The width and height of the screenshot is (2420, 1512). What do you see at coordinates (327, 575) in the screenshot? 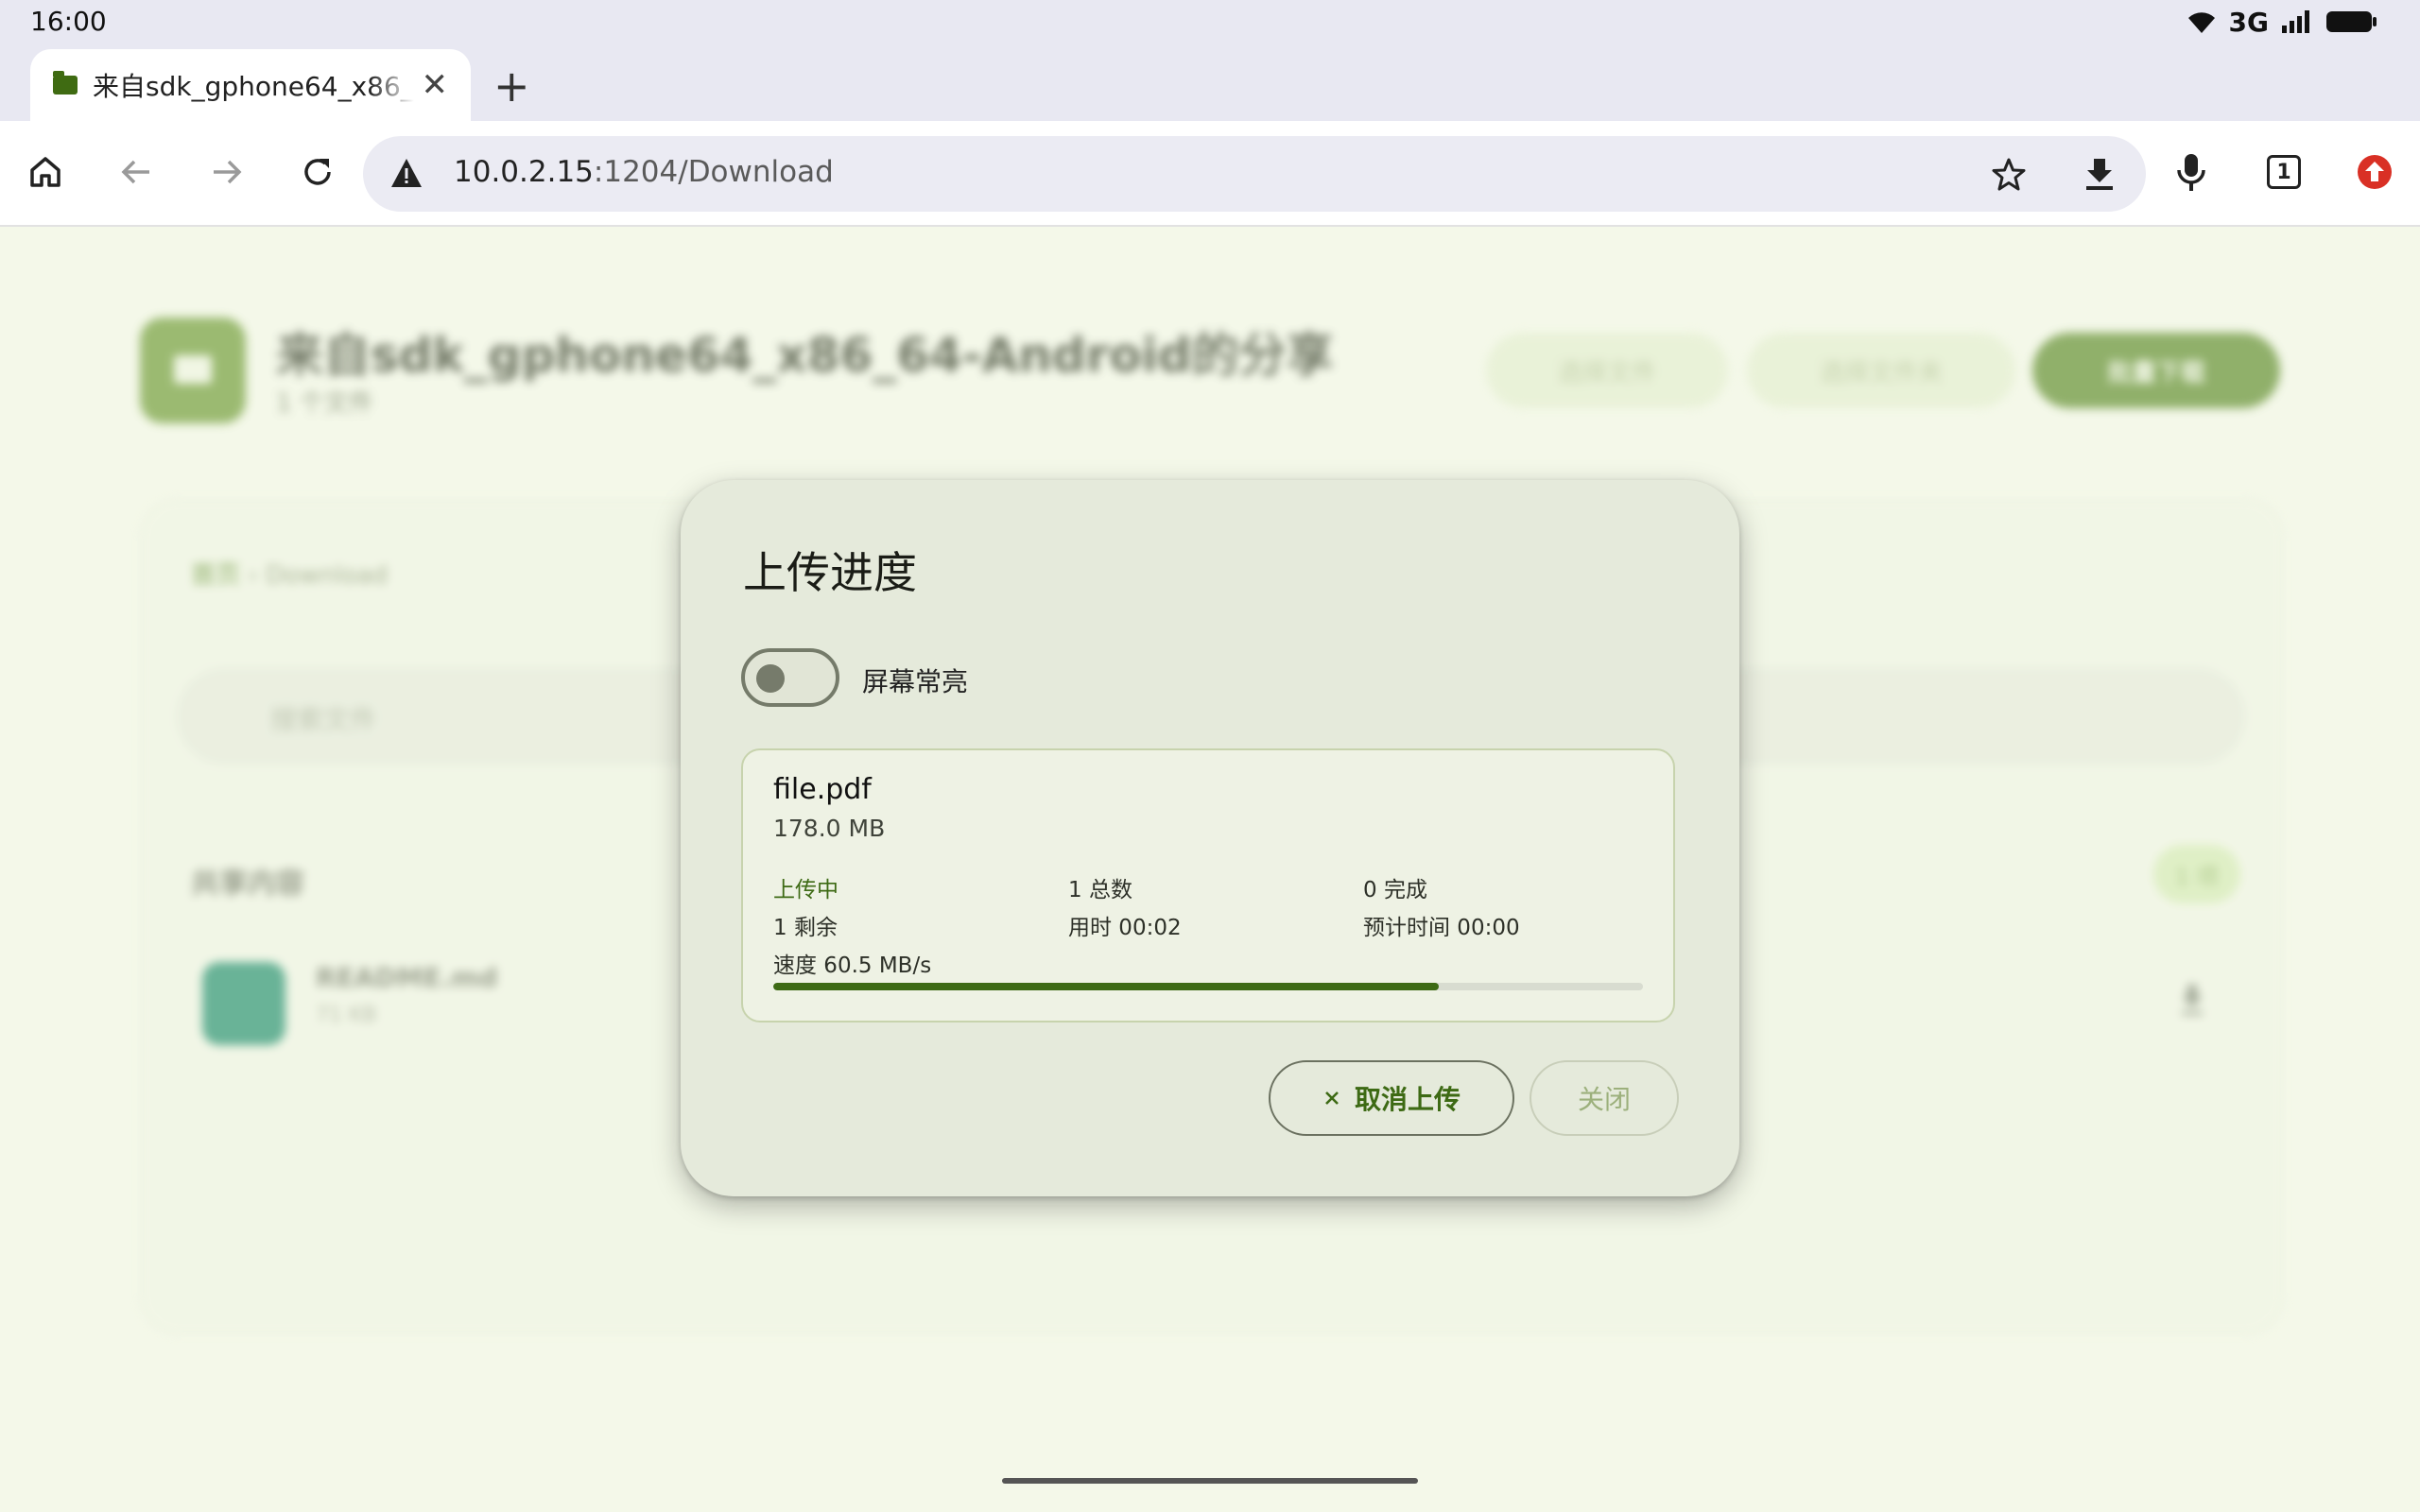
I see `breadcrumb-current: Download` at bounding box center [327, 575].